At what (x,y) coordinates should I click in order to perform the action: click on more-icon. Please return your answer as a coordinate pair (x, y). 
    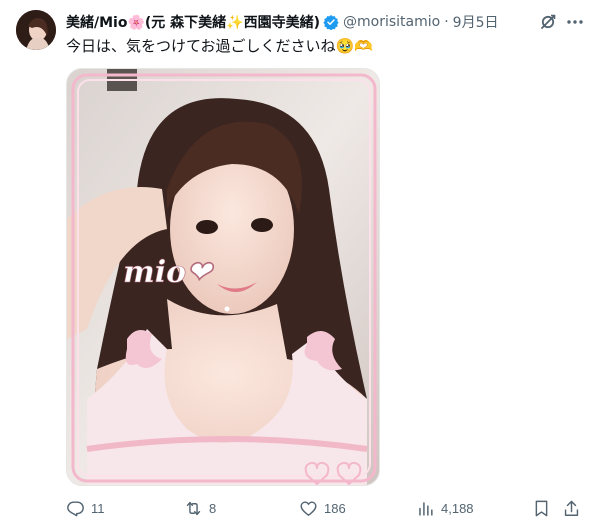
    Looking at the image, I should click on (575, 22).